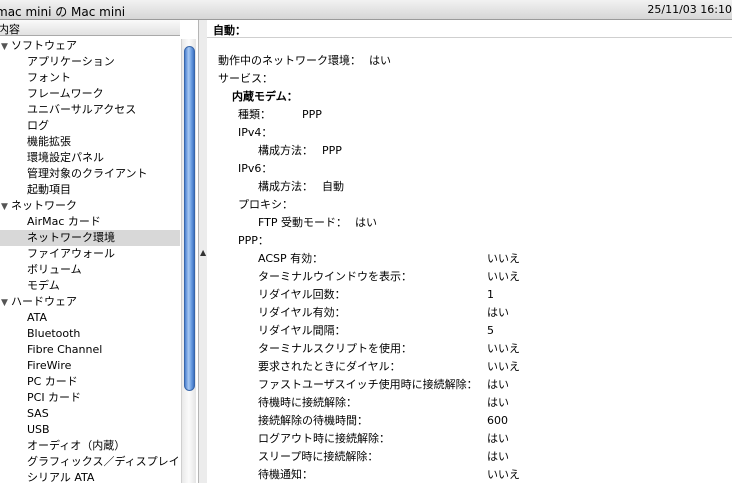 The height and width of the screenshot is (483, 732). I want to click on sidebar-item: USB, so click(90, 430).